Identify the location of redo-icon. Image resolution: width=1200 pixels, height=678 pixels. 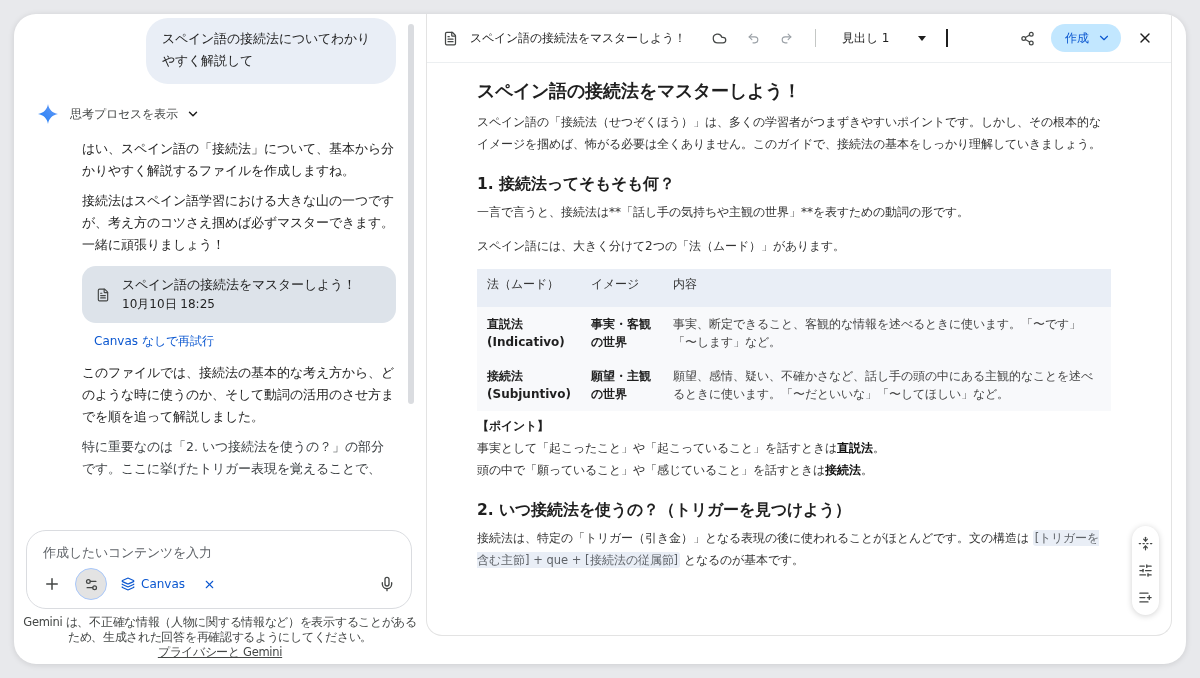
(786, 38).